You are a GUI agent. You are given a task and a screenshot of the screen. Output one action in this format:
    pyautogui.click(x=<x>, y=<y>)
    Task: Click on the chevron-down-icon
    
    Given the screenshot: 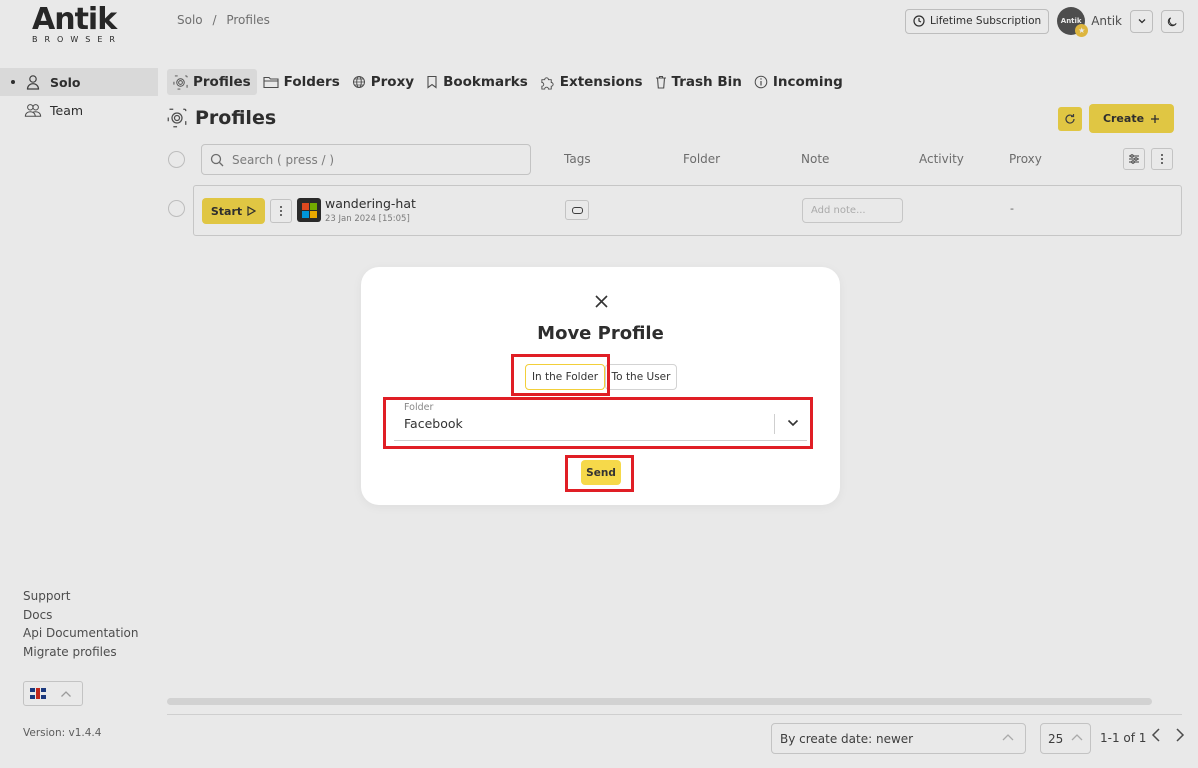 What is the action you would take?
    pyautogui.click(x=793, y=423)
    